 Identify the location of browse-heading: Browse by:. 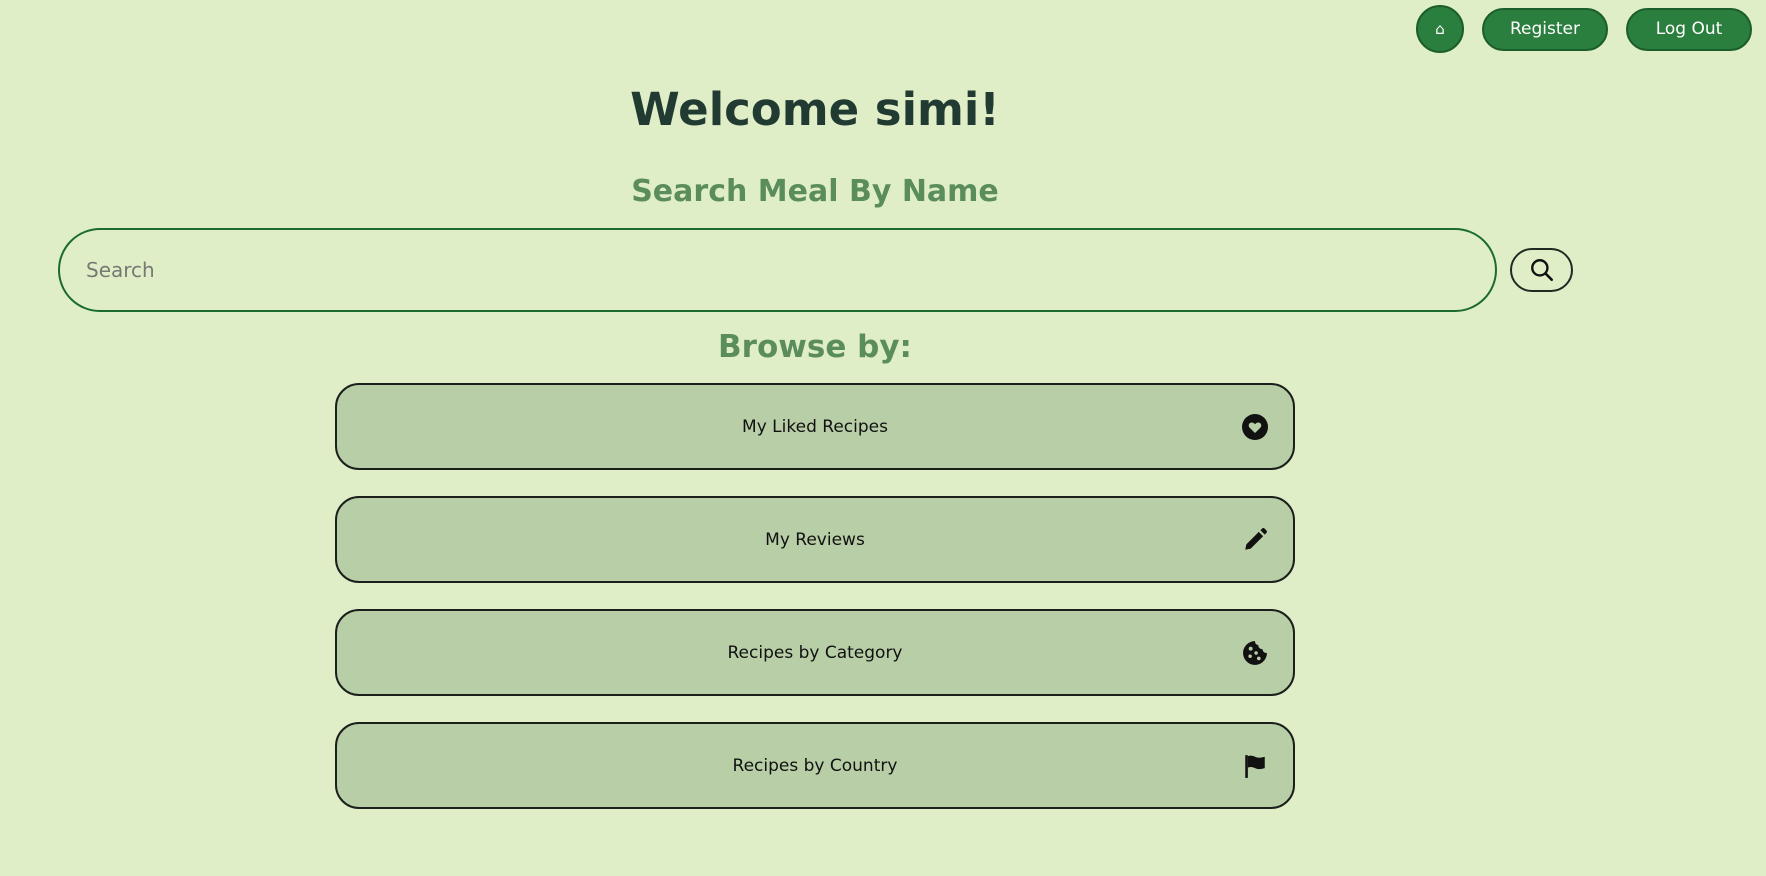
(815, 347).